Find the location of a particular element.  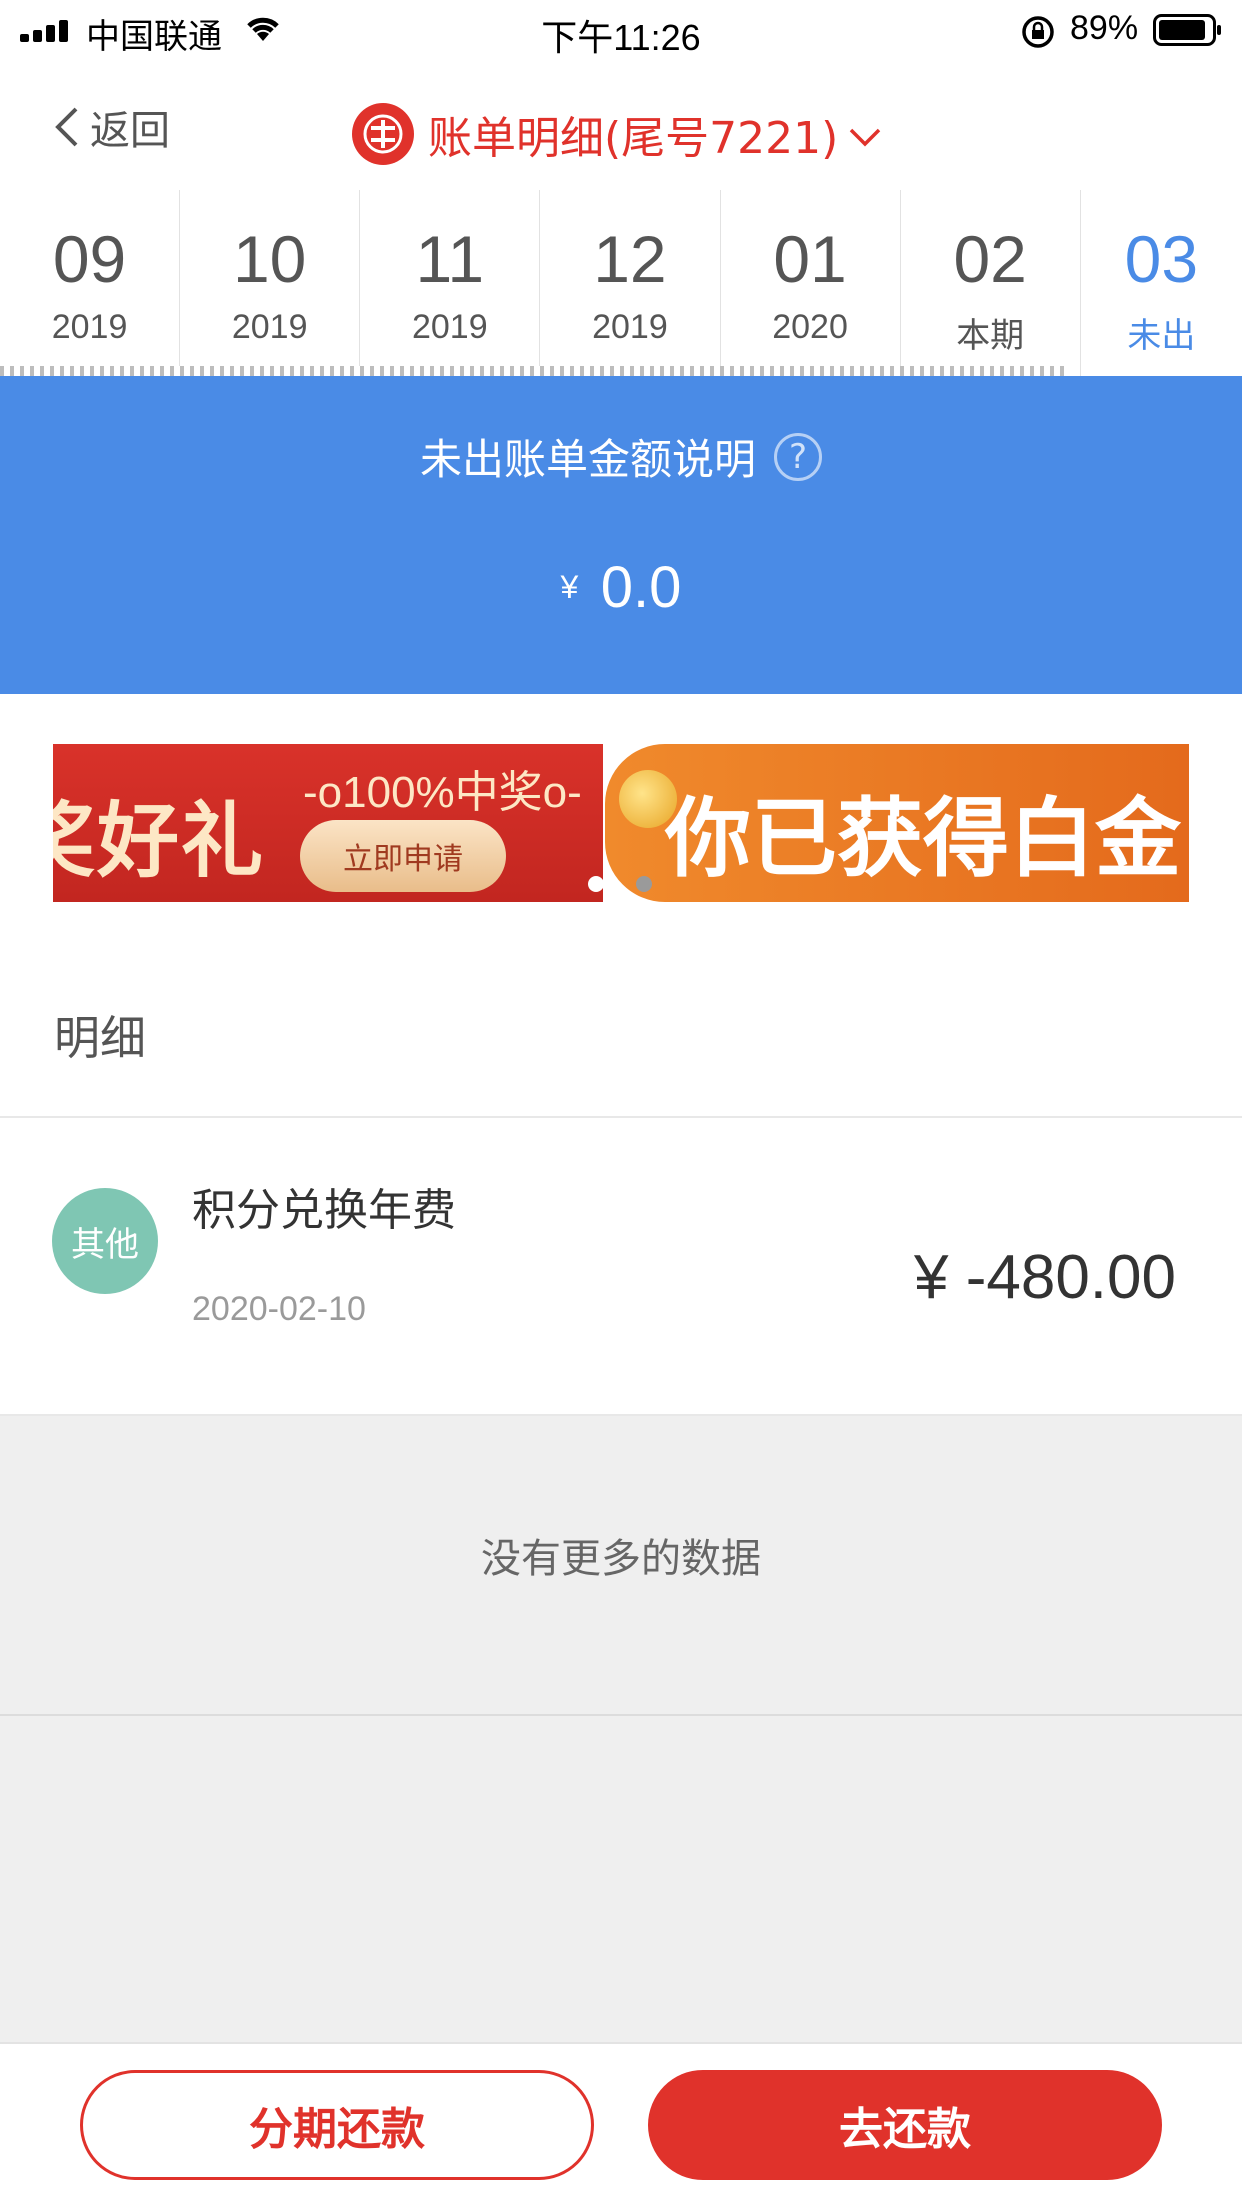

promo-banner-platinum: 你已获得白金 is located at coordinates (897, 823).